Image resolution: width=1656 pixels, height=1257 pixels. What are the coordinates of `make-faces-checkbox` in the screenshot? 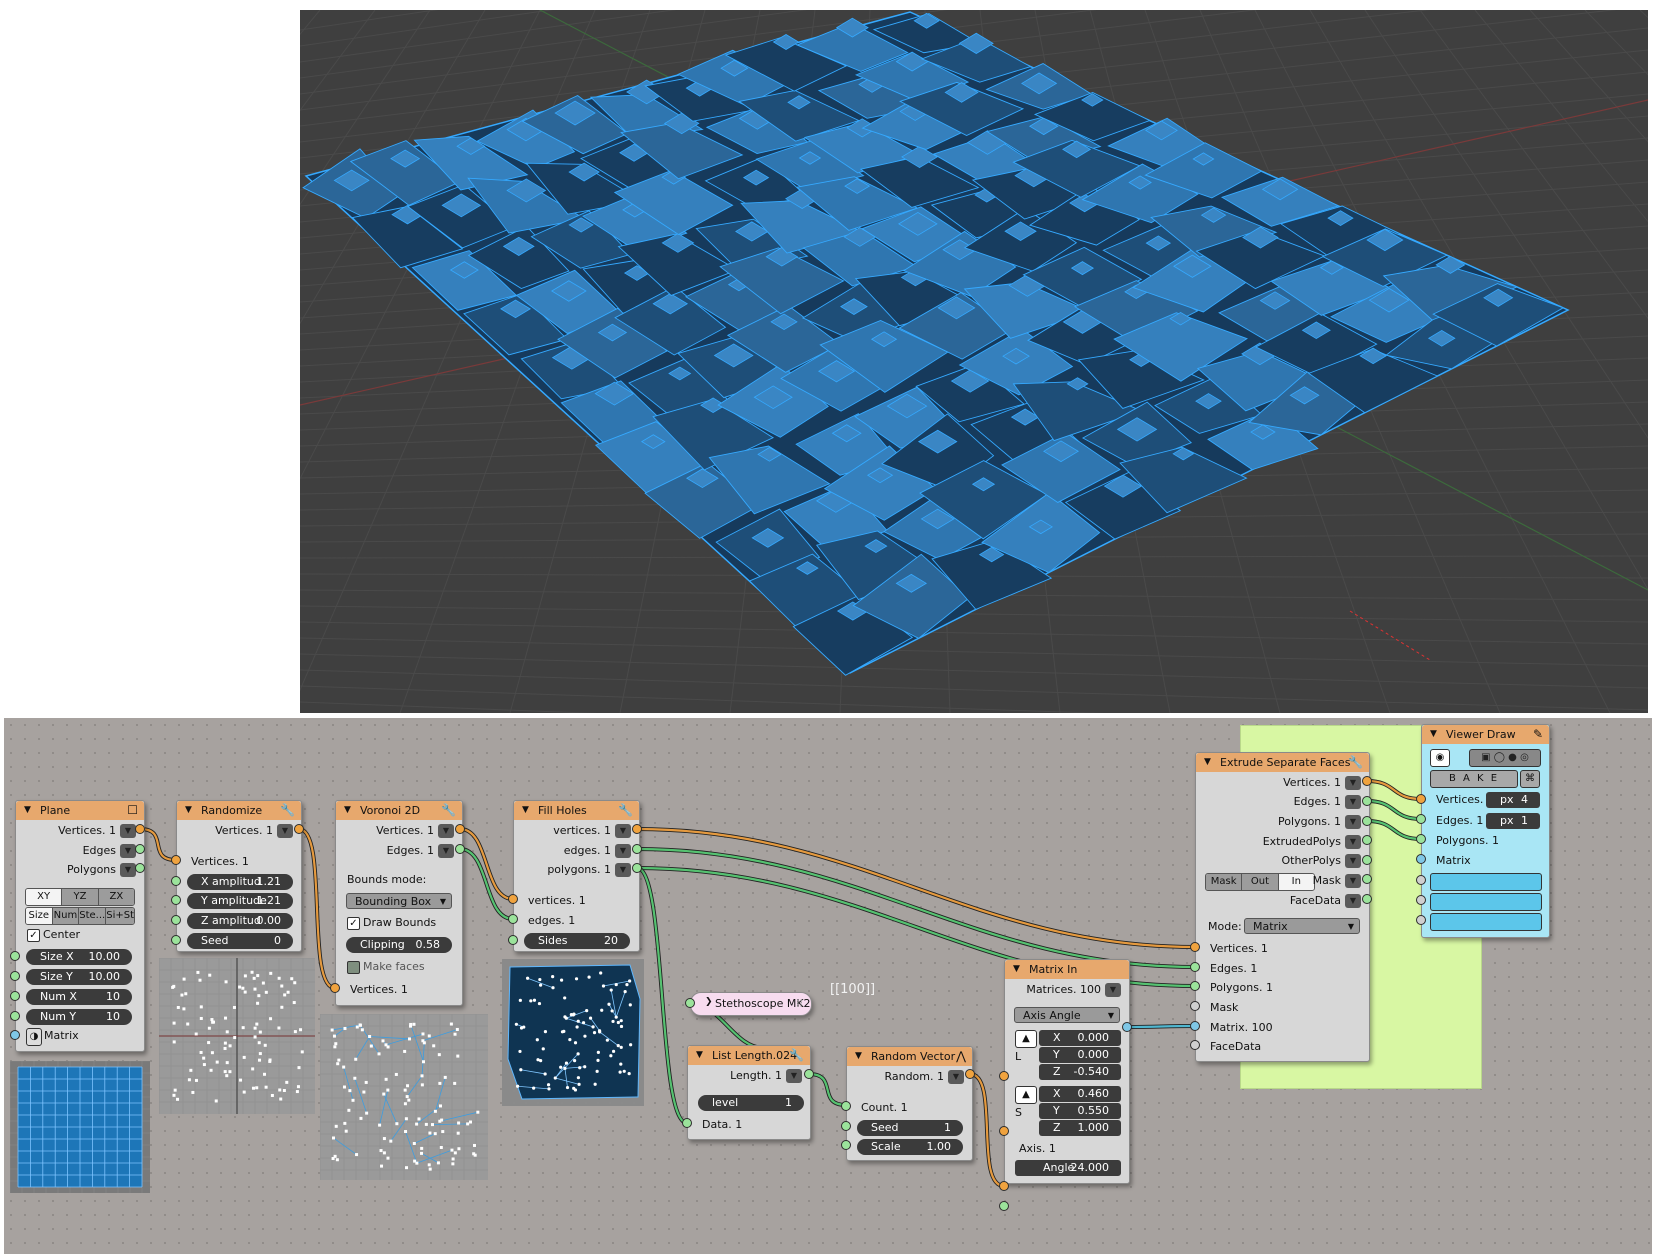 It's located at (353, 967).